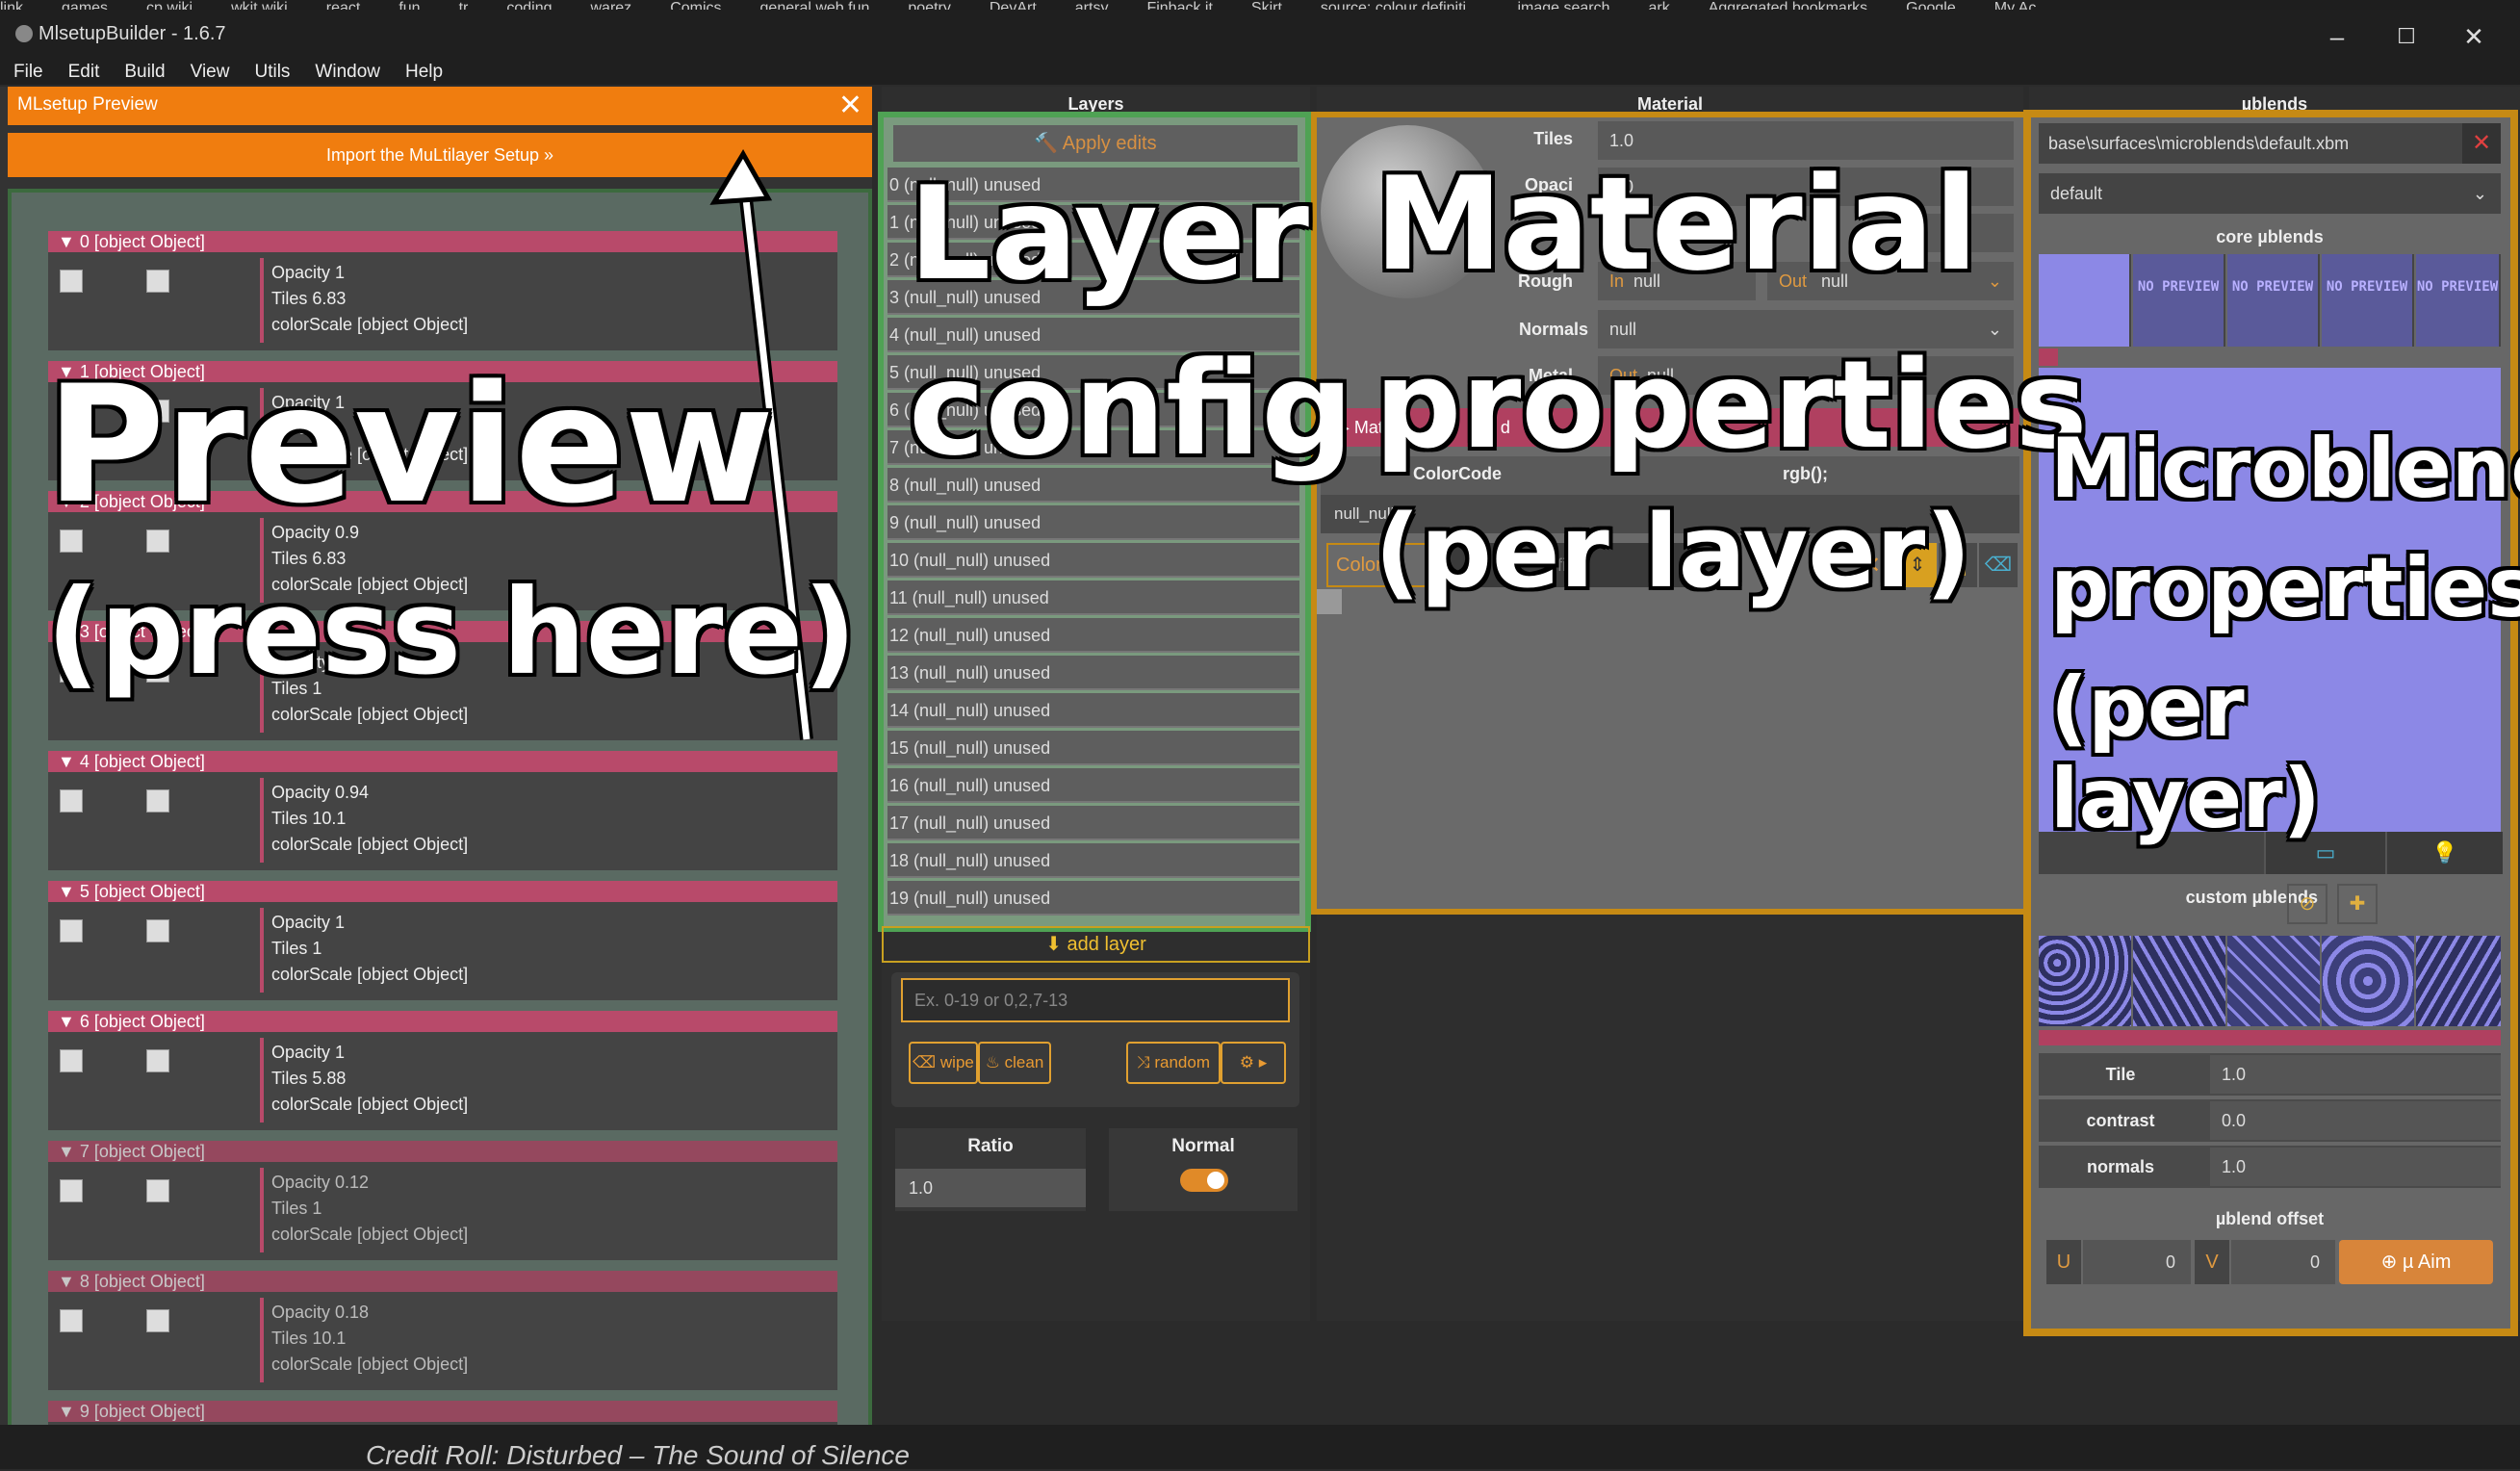  Describe the element at coordinates (1216, 1180) in the screenshot. I see `toggle-knob` at that location.